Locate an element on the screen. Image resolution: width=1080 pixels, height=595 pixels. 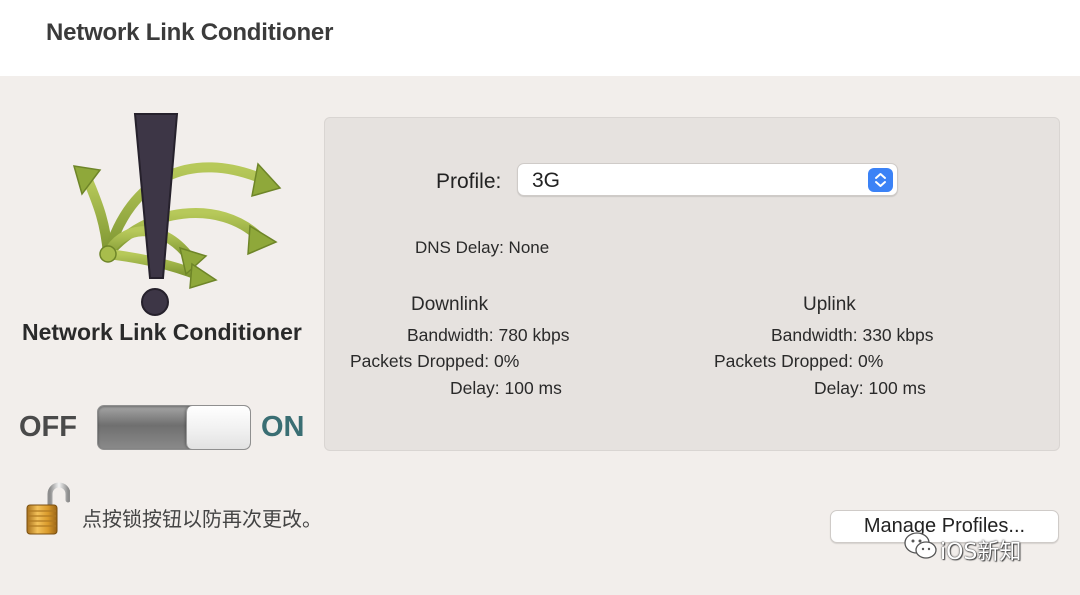
downlink-bandwidth: Bandwidth: 780 kbps is located at coordinates (488, 335).